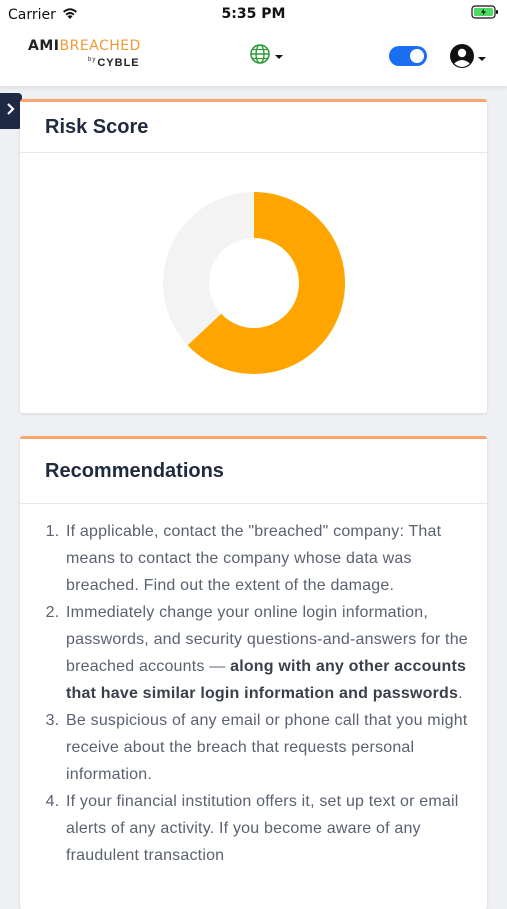 This screenshot has height=909, width=507. I want to click on status-time: 5:35 PM, so click(253, 14).